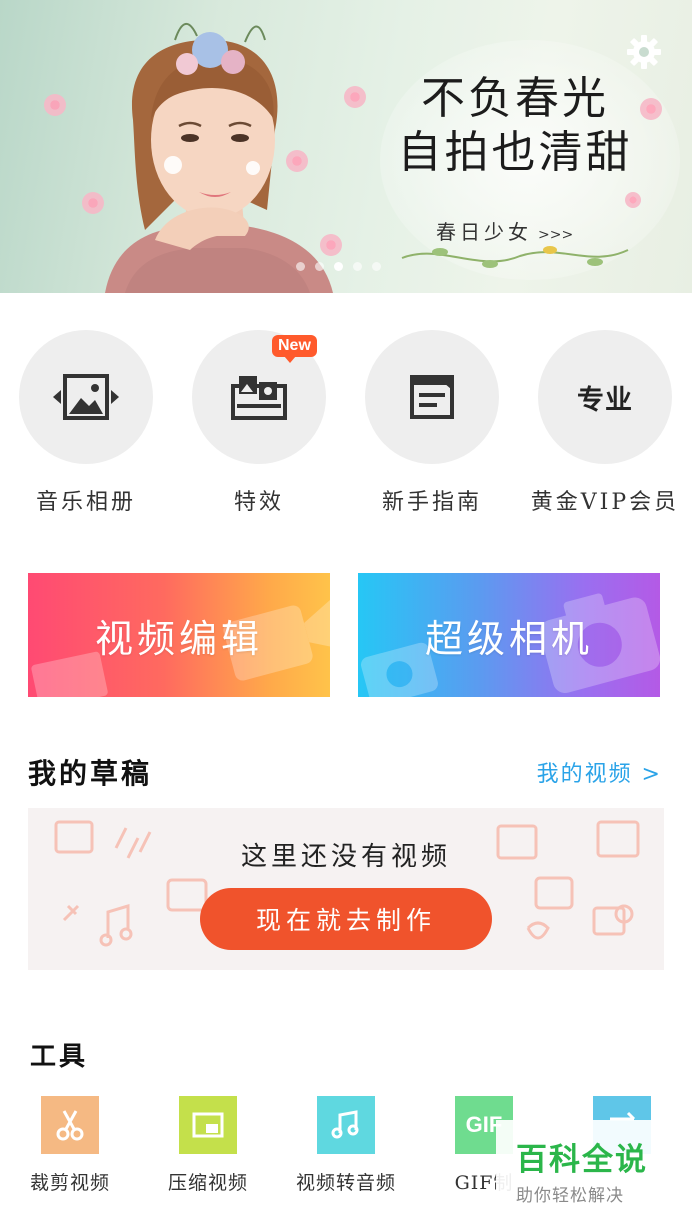  What do you see at coordinates (207, 1183) in the screenshot?
I see `tool-label: 压缩视频` at bounding box center [207, 1183].